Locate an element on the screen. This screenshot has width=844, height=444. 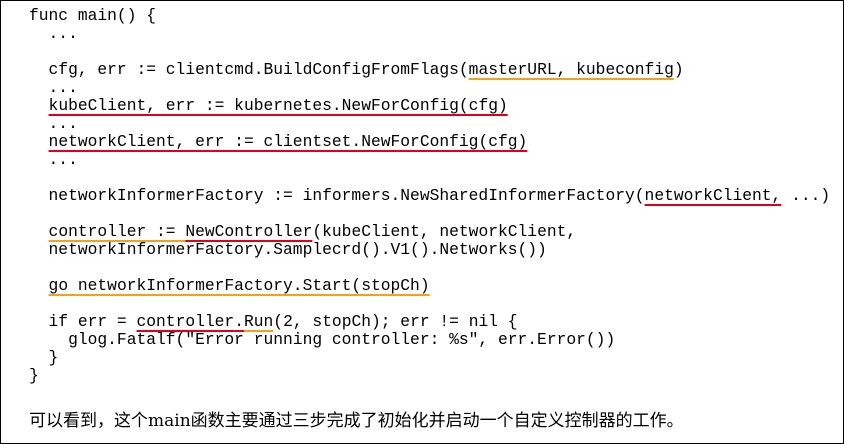
highlight-informer-start: go networkInformerFactory.Start(stopCh) is located at coordinates (239, 285).